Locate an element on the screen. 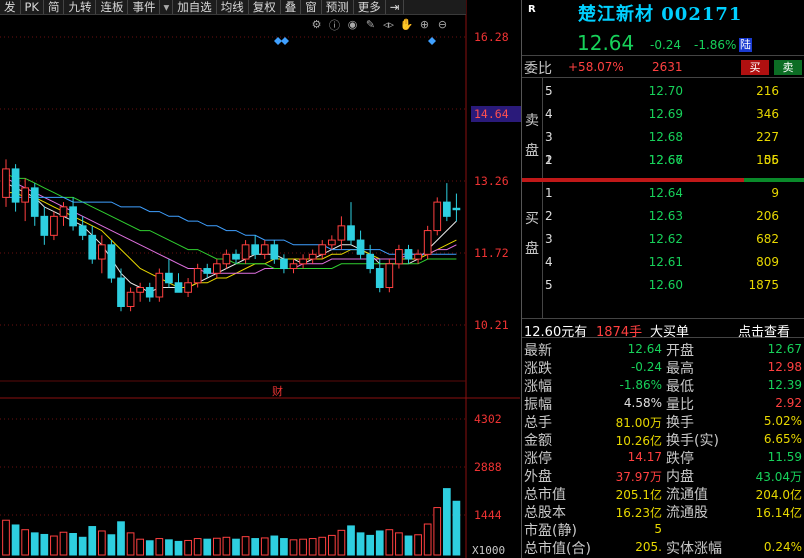  bid-row: 2 12.63 206 is located at coordinates (673, 216).